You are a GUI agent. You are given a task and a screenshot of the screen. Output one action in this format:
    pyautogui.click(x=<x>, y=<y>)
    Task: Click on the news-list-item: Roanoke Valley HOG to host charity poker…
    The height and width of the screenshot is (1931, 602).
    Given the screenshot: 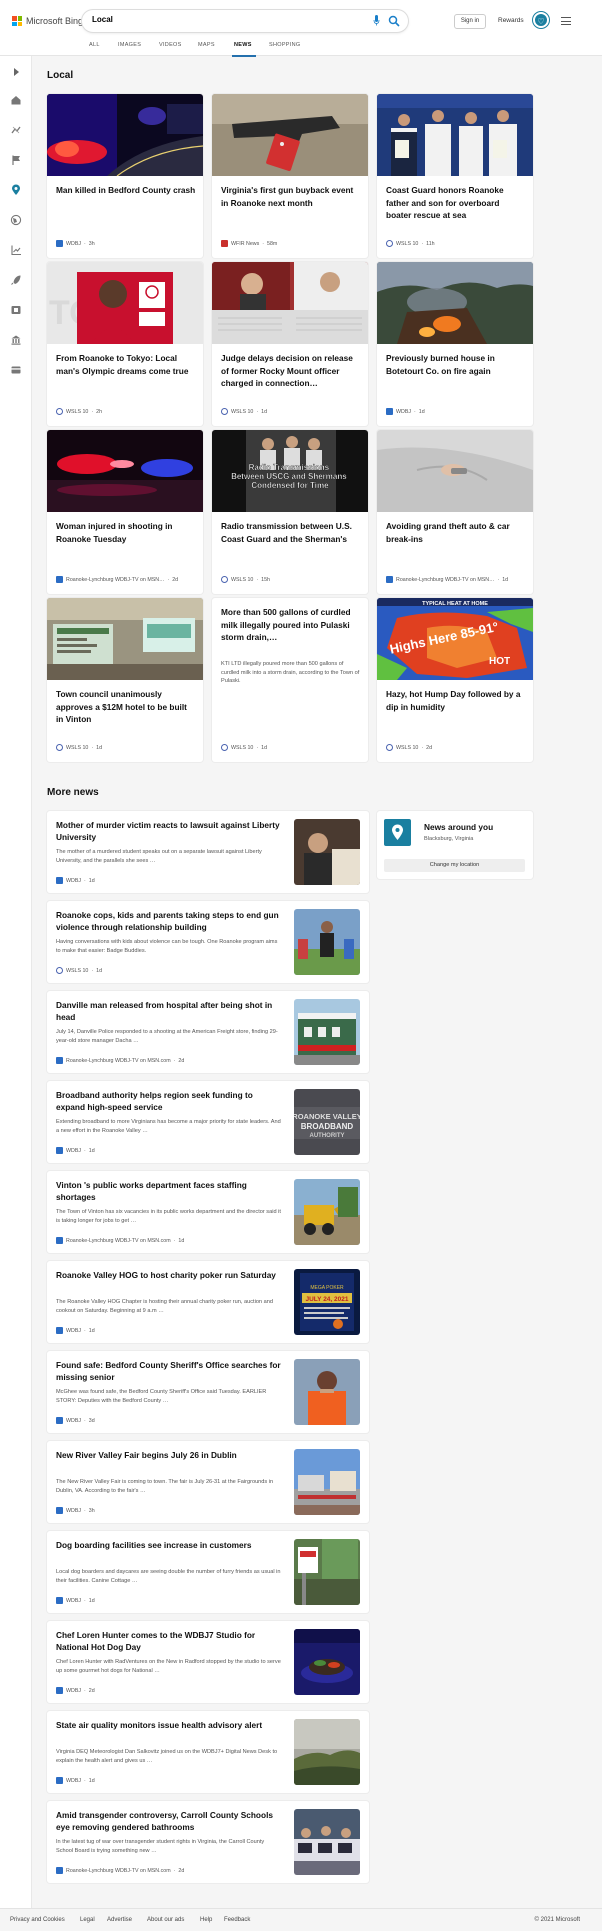 What is the action you would take?
    pyautogui.click(x=208, y=1302)
    